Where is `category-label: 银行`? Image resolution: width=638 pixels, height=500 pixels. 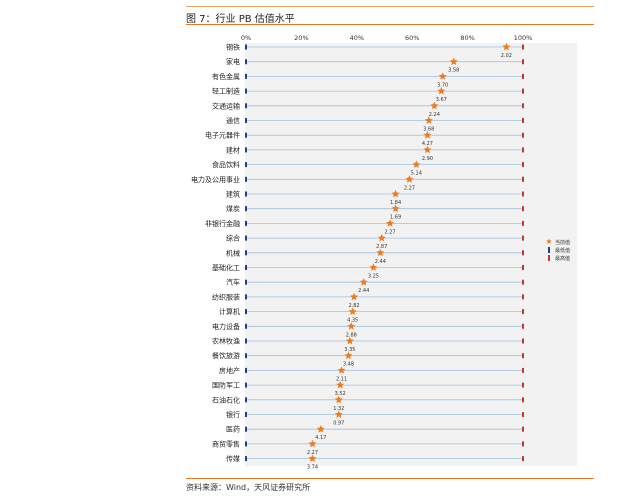
category-label: 银行 is located at coordinates (233, 414).